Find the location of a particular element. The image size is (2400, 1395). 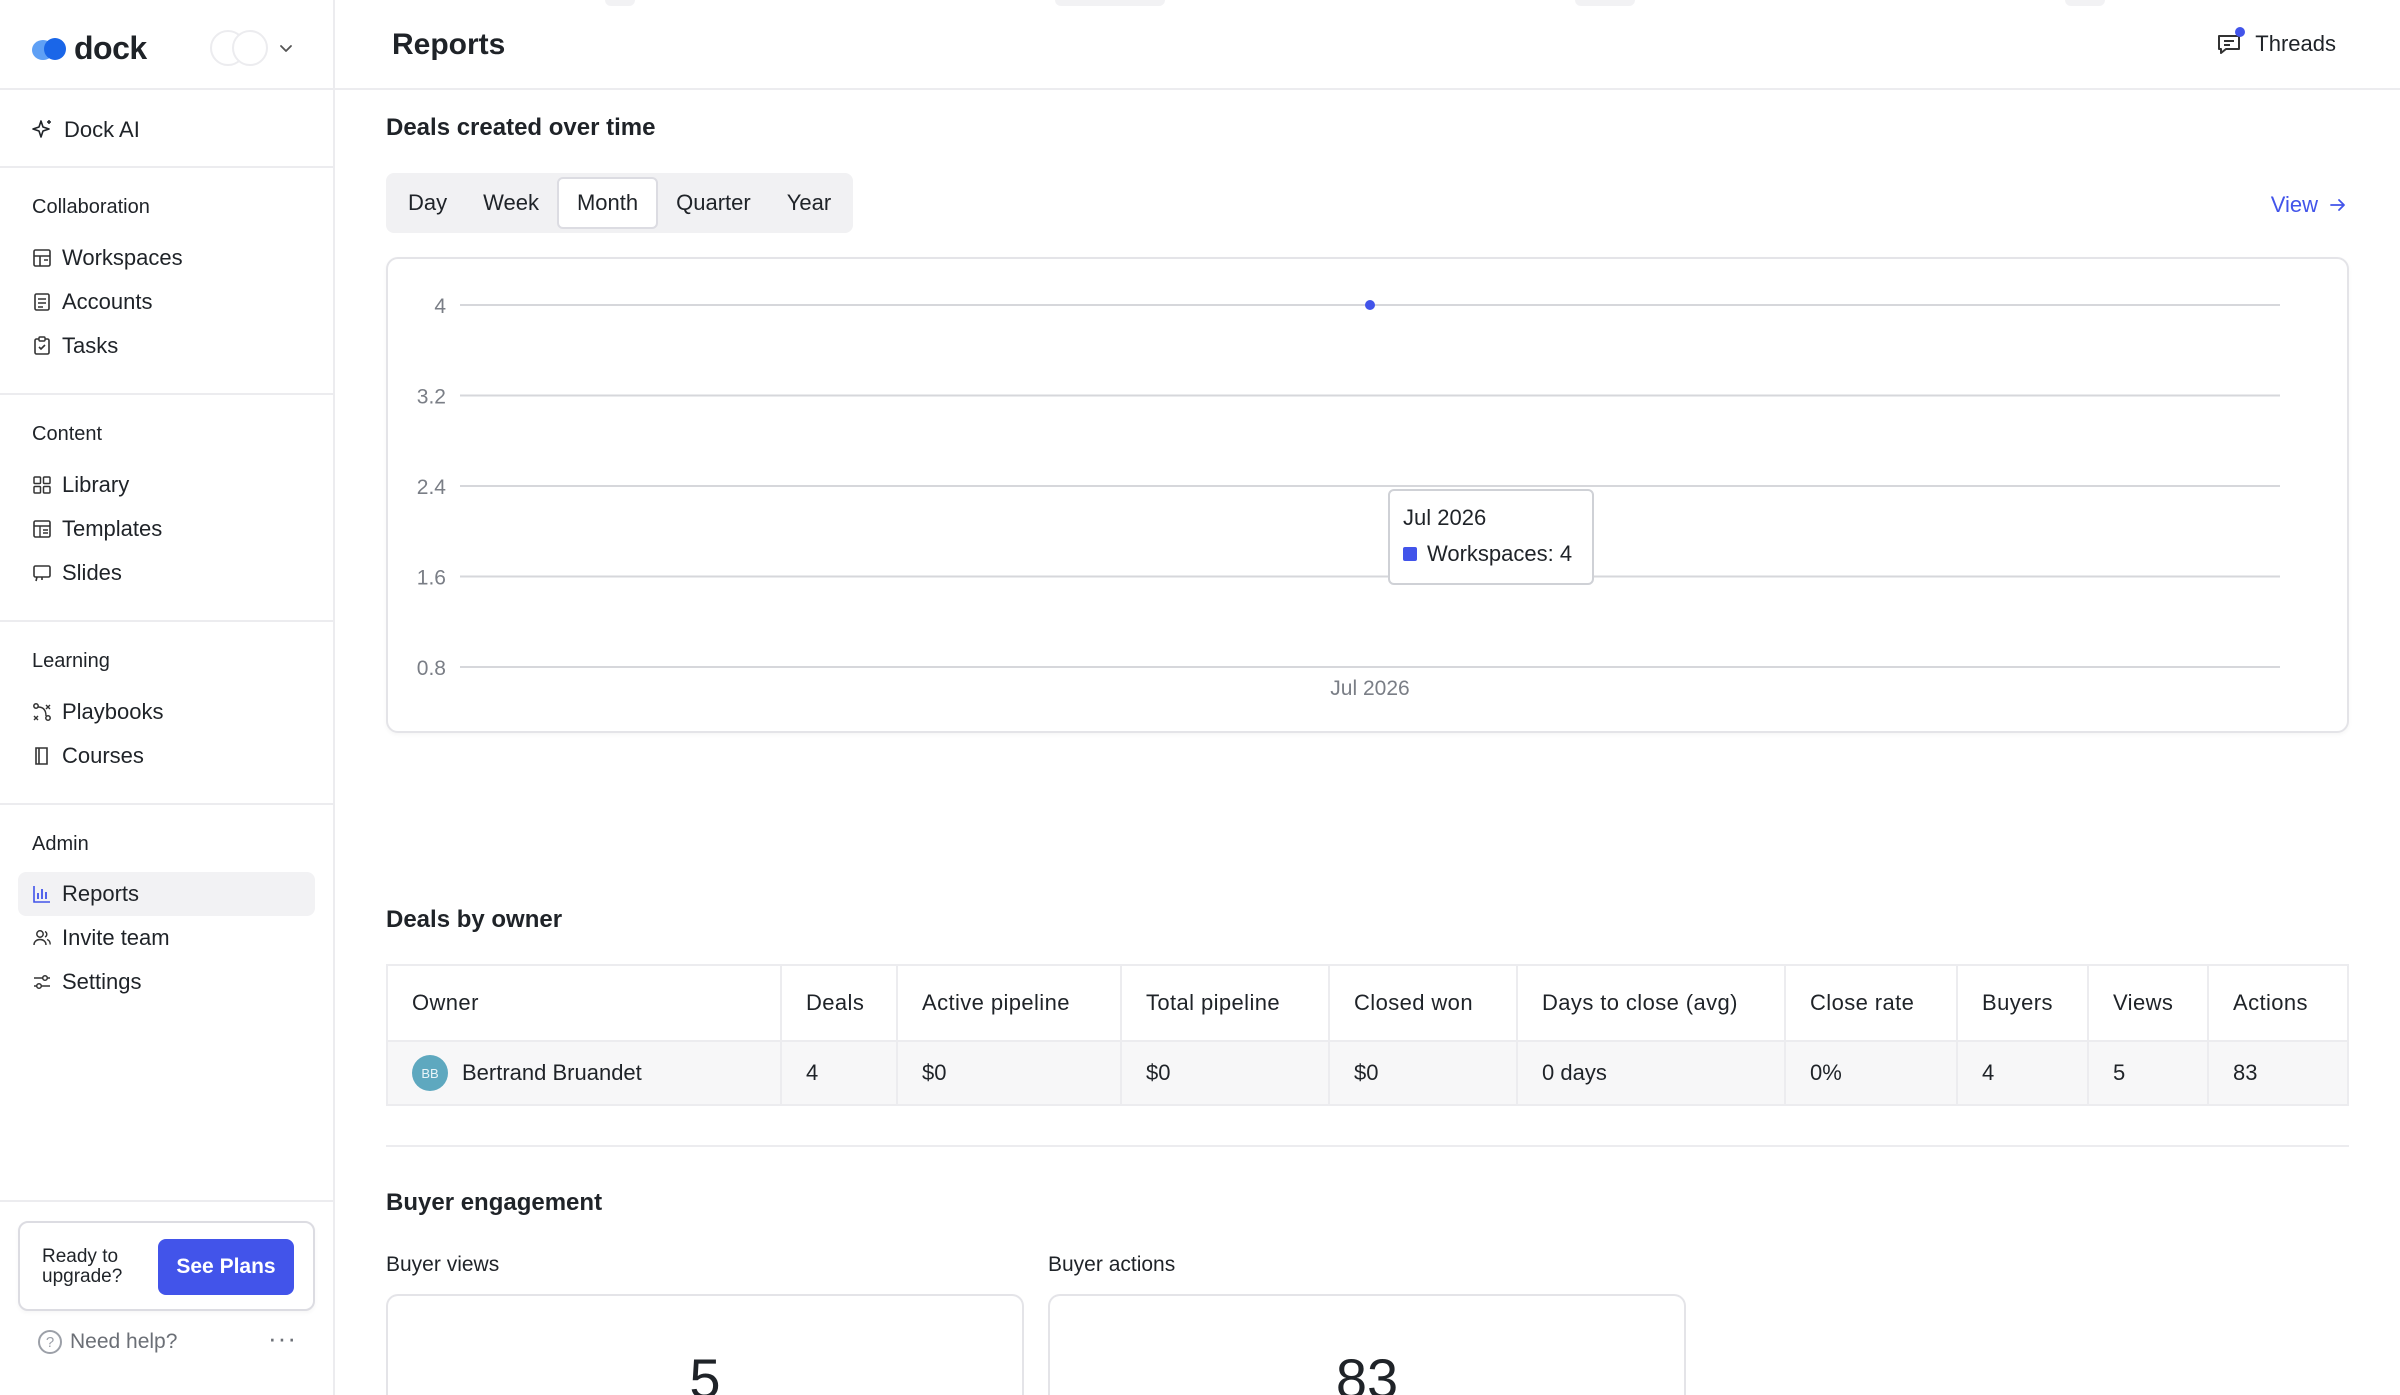

period-month: Month is located at coordinates (607, 203).